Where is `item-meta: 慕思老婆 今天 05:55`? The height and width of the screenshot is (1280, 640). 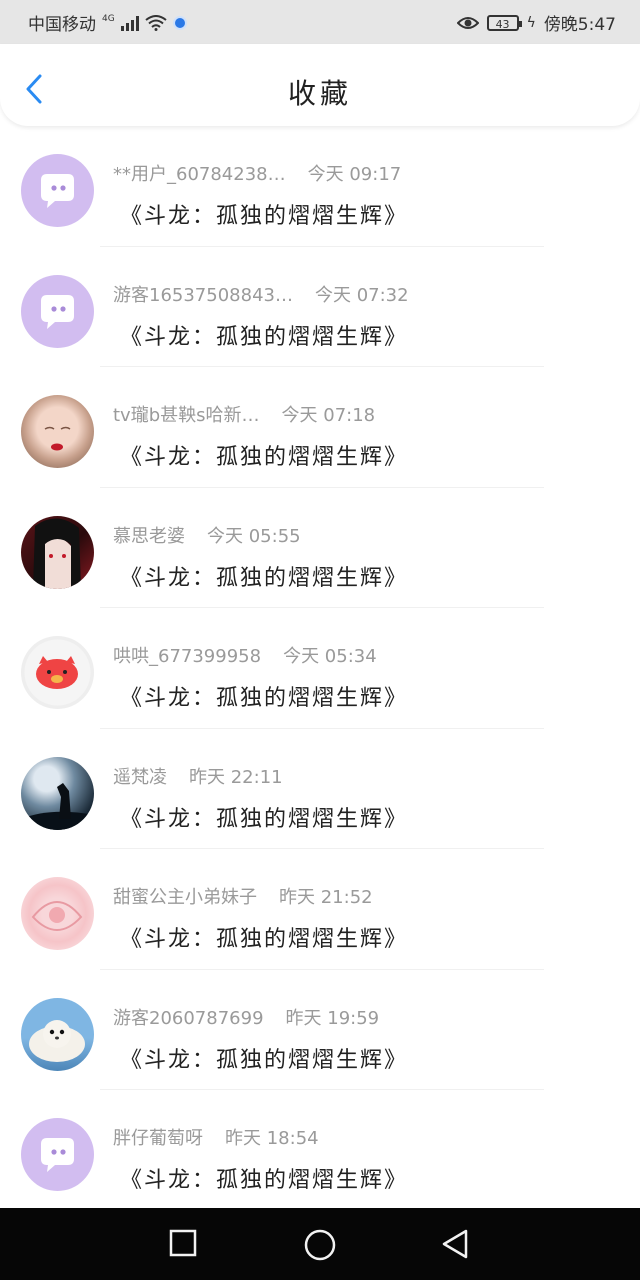
item-meta: 慕思老婆 今天 05:55 is located at coordinates (207, 535).